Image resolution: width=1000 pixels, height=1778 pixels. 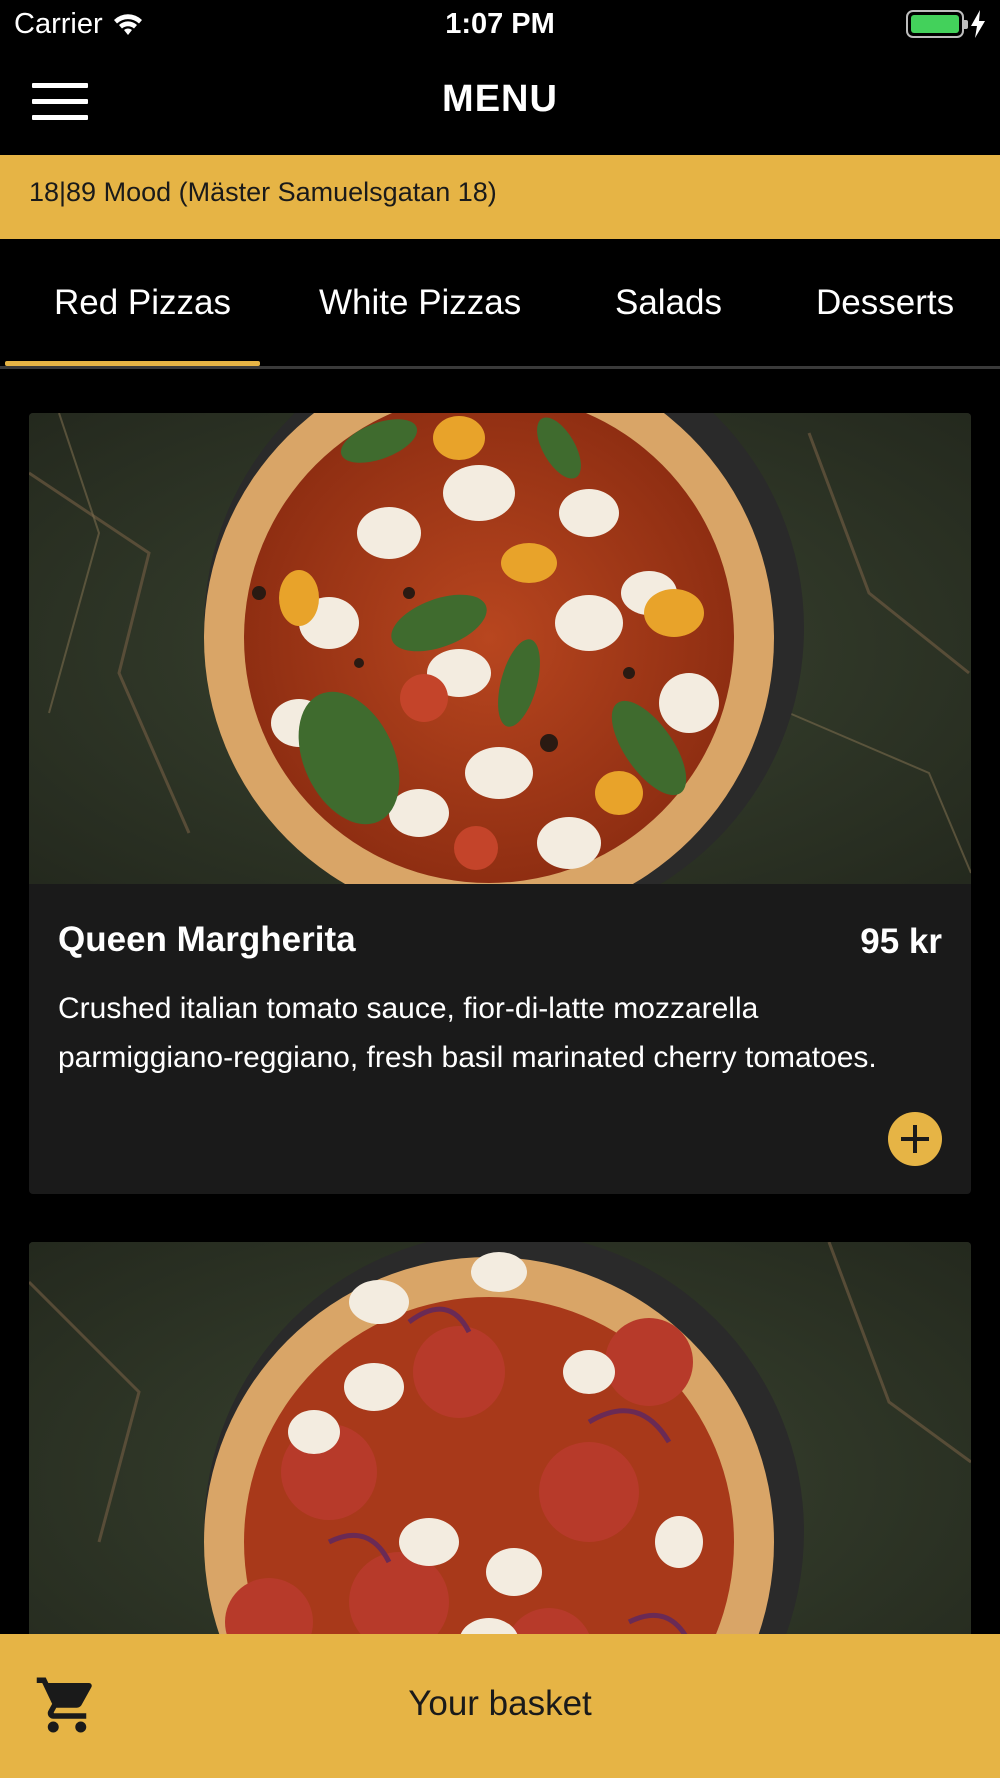 I want to click on item-price: 95 kr, so click(x=901, y=941).